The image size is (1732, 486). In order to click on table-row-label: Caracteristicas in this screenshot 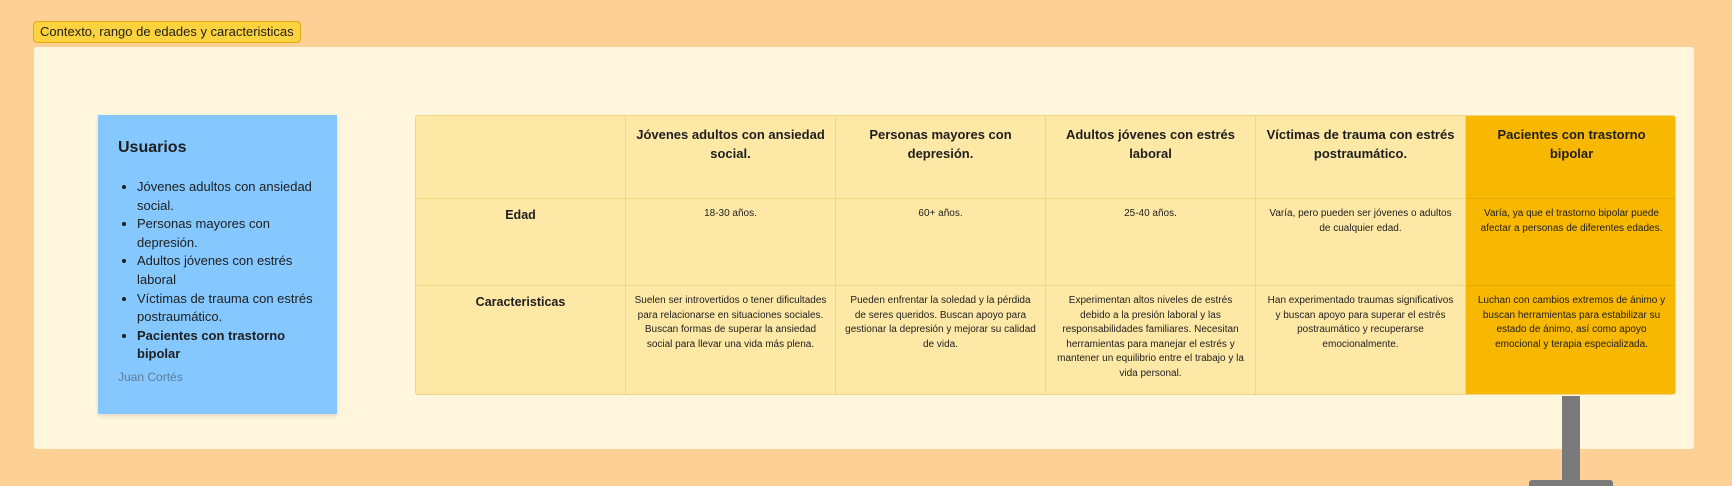, I will do `click(521, 340)`.